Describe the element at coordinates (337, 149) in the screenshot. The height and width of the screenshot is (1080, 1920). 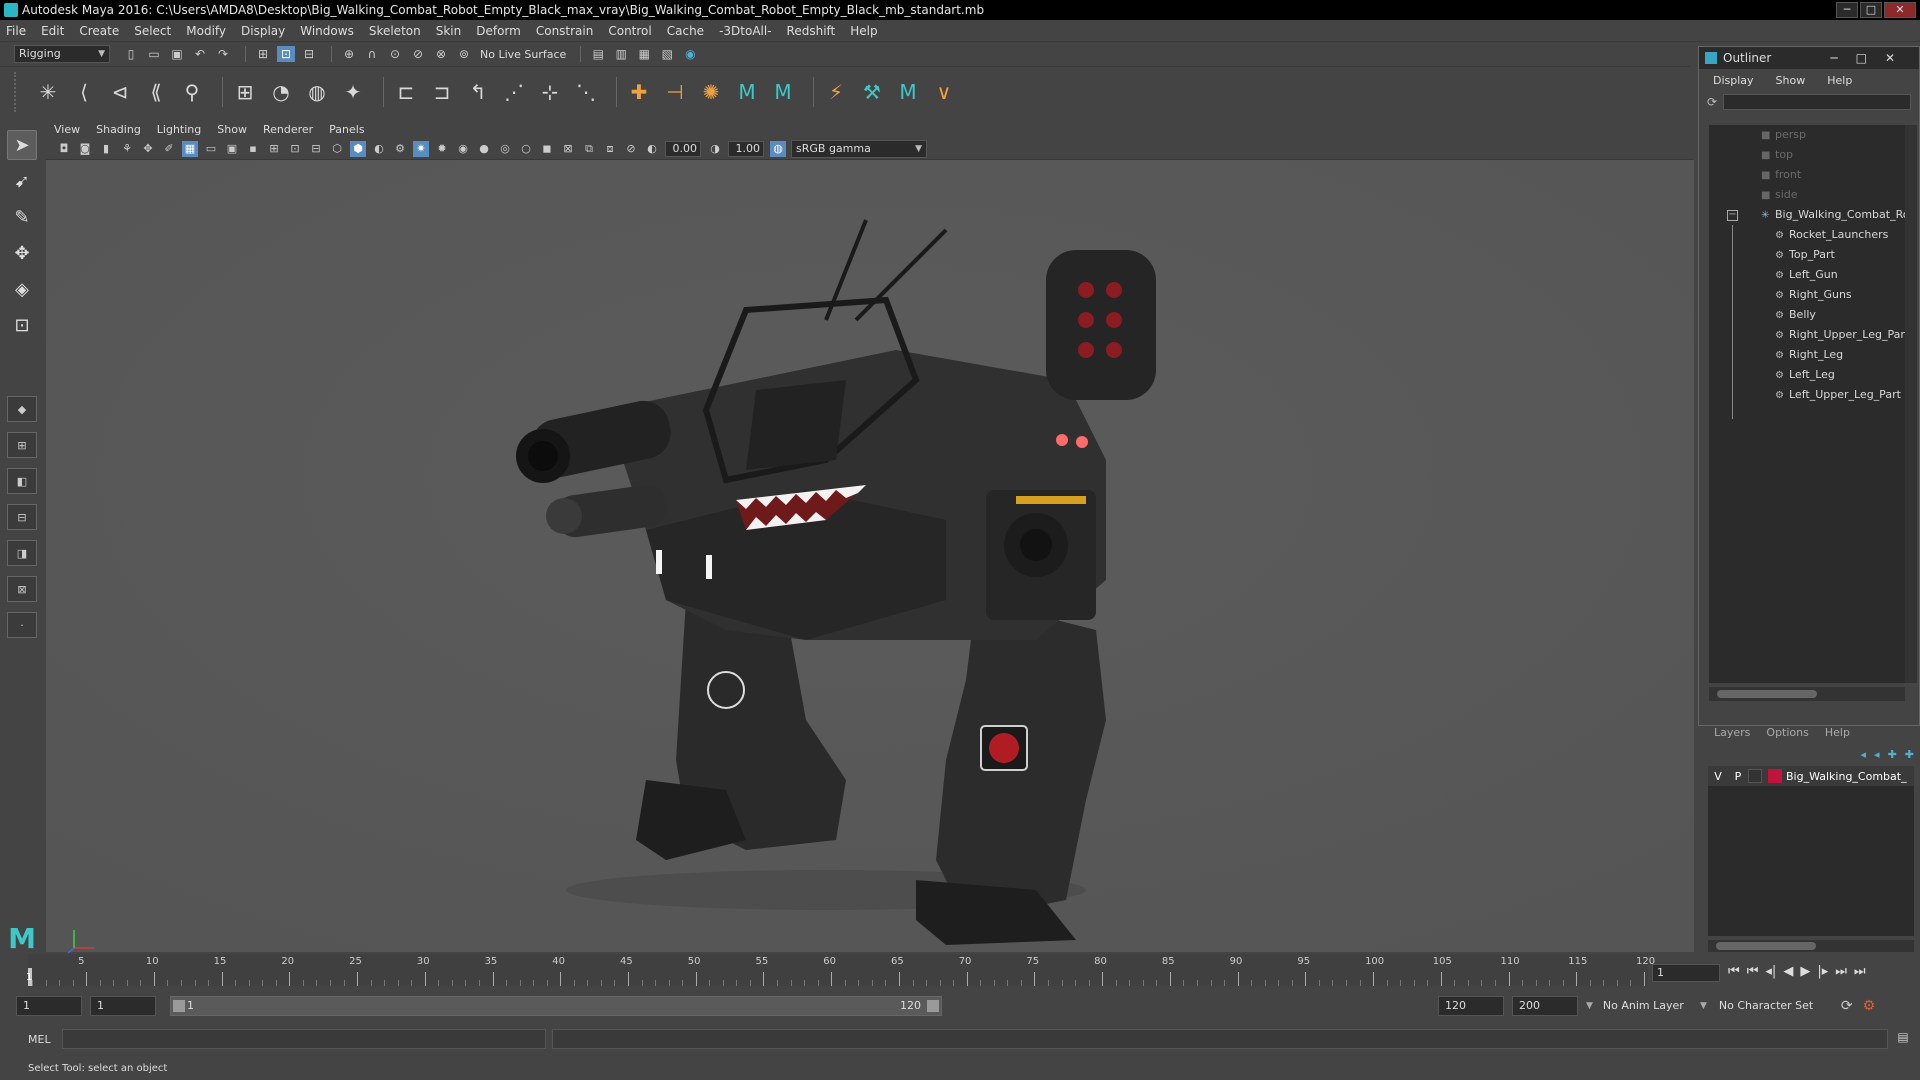
I see `wireframe-icon: ⬡` at that location.